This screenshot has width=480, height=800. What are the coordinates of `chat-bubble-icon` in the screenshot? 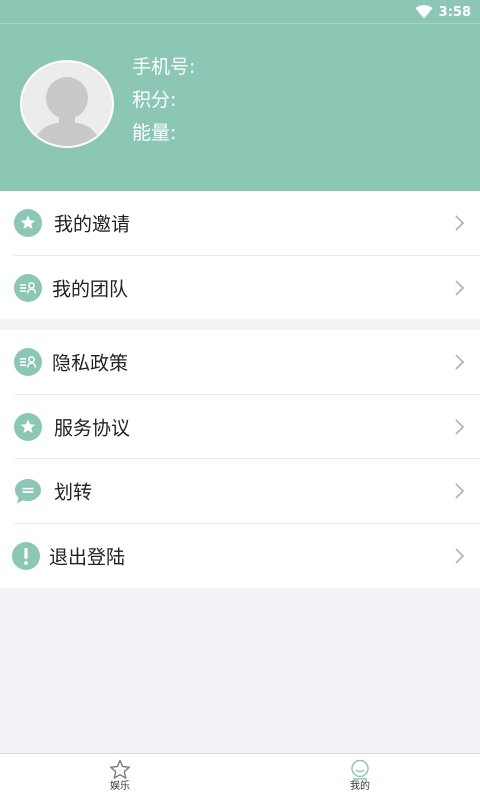 It's located at (28, 491).